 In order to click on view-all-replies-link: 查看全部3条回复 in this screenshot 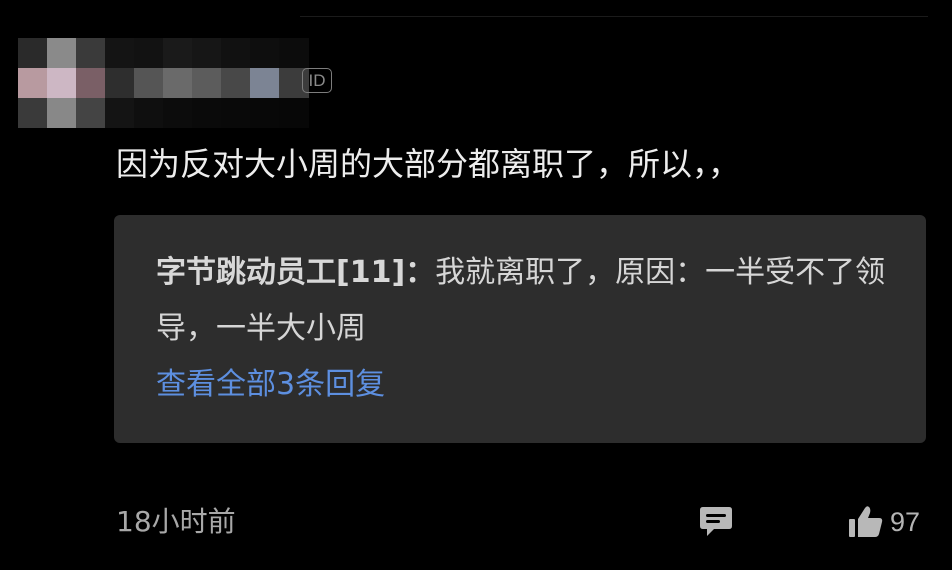, I will do `click(521, 385)`.